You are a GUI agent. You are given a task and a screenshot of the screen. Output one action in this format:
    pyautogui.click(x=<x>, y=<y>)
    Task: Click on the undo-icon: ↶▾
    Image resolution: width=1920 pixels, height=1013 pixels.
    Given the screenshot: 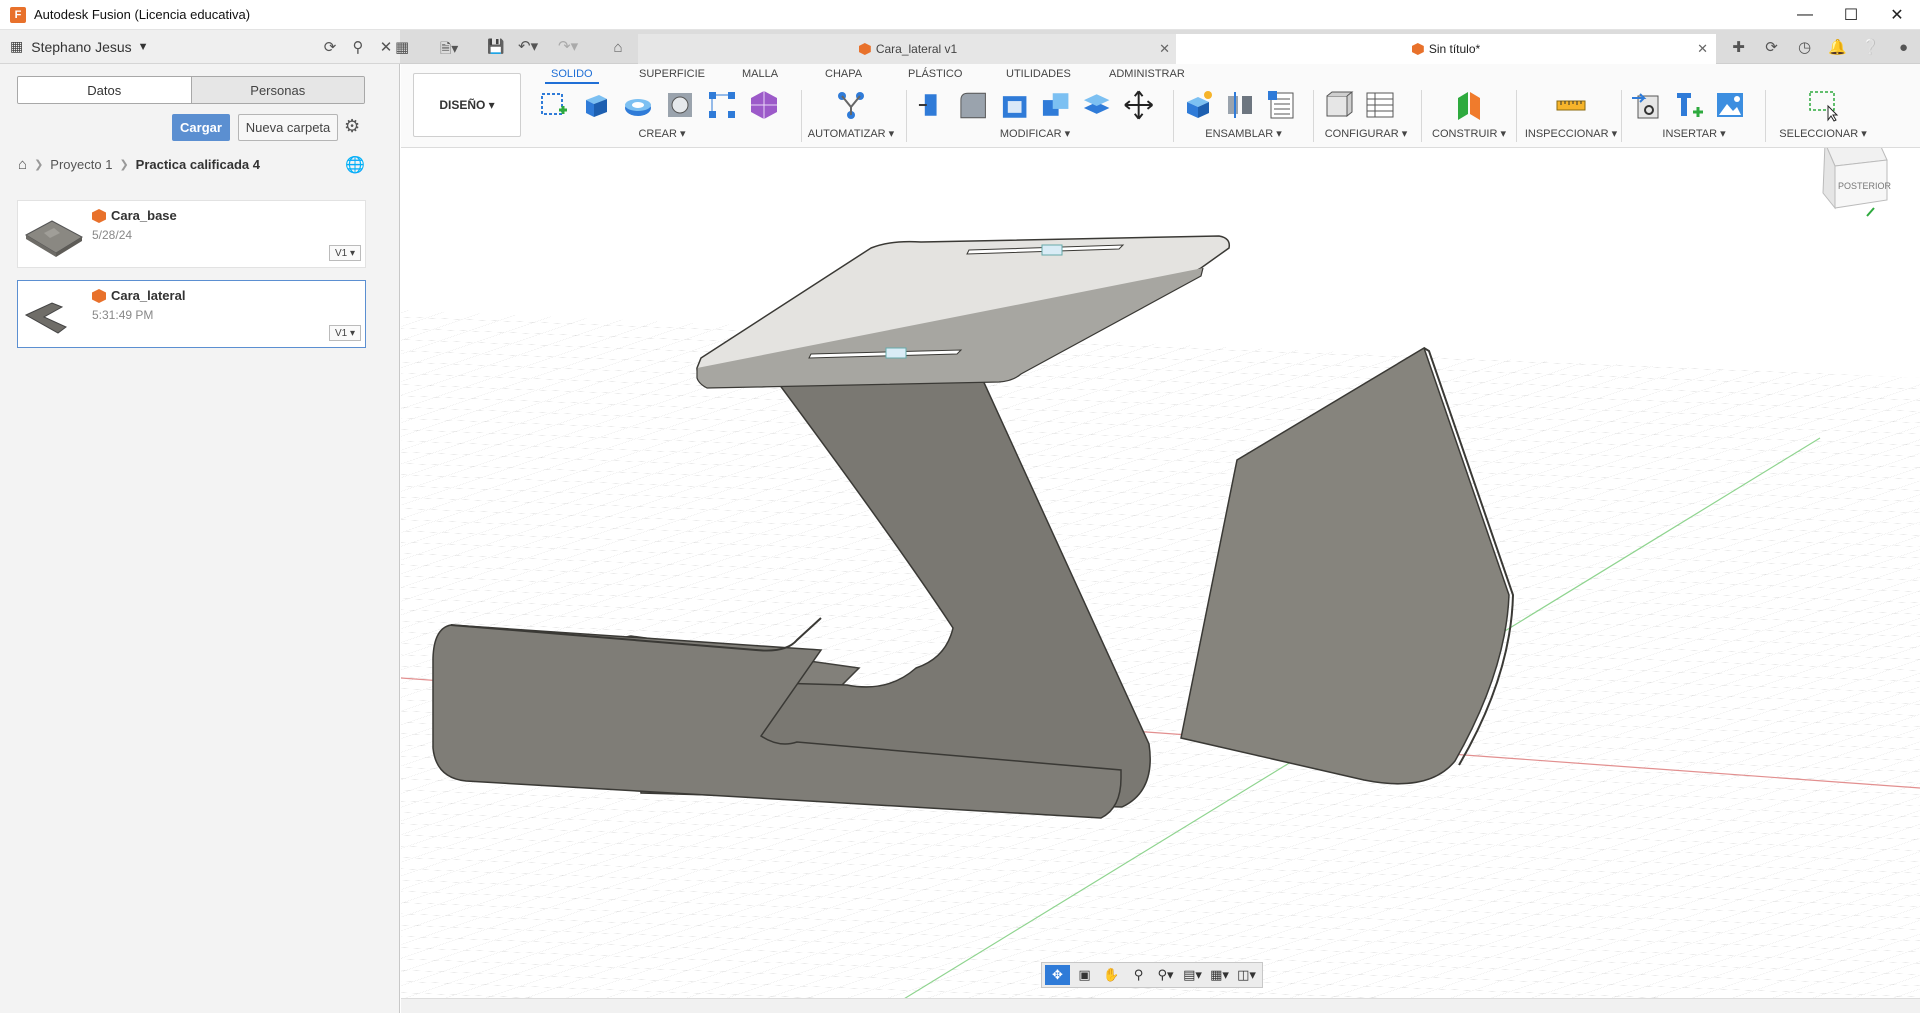 What is the action you would take?
    pyautogui.click(x=528, y=46)
    